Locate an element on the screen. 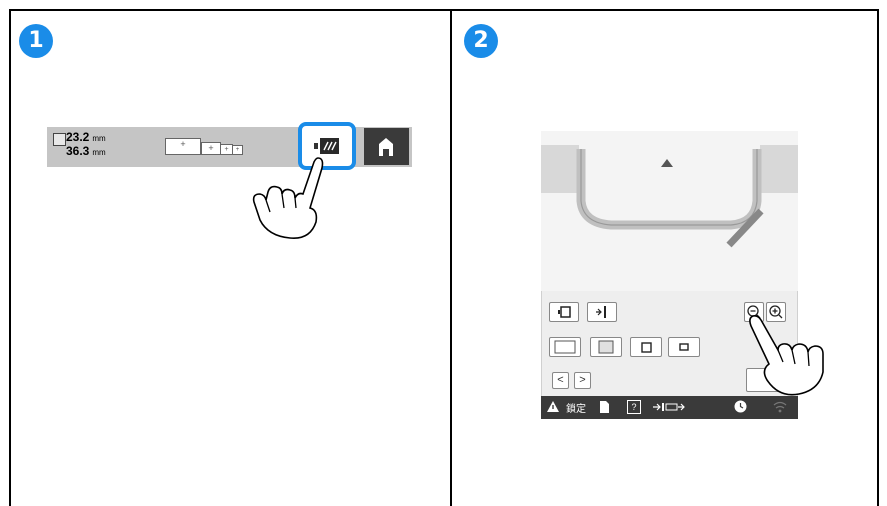 Image resolution: width=887 pixels, height=506 pixels. embroidery-frame-image is located at coordinates (669, 196).